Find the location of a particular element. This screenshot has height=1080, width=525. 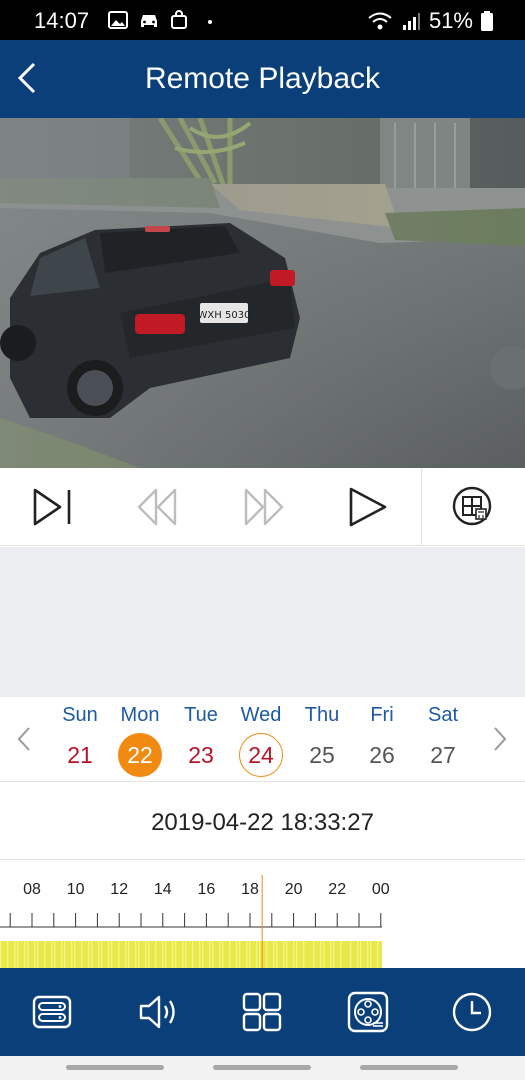

timeline-hour-label: 08 is located at coordinates (32, 889).